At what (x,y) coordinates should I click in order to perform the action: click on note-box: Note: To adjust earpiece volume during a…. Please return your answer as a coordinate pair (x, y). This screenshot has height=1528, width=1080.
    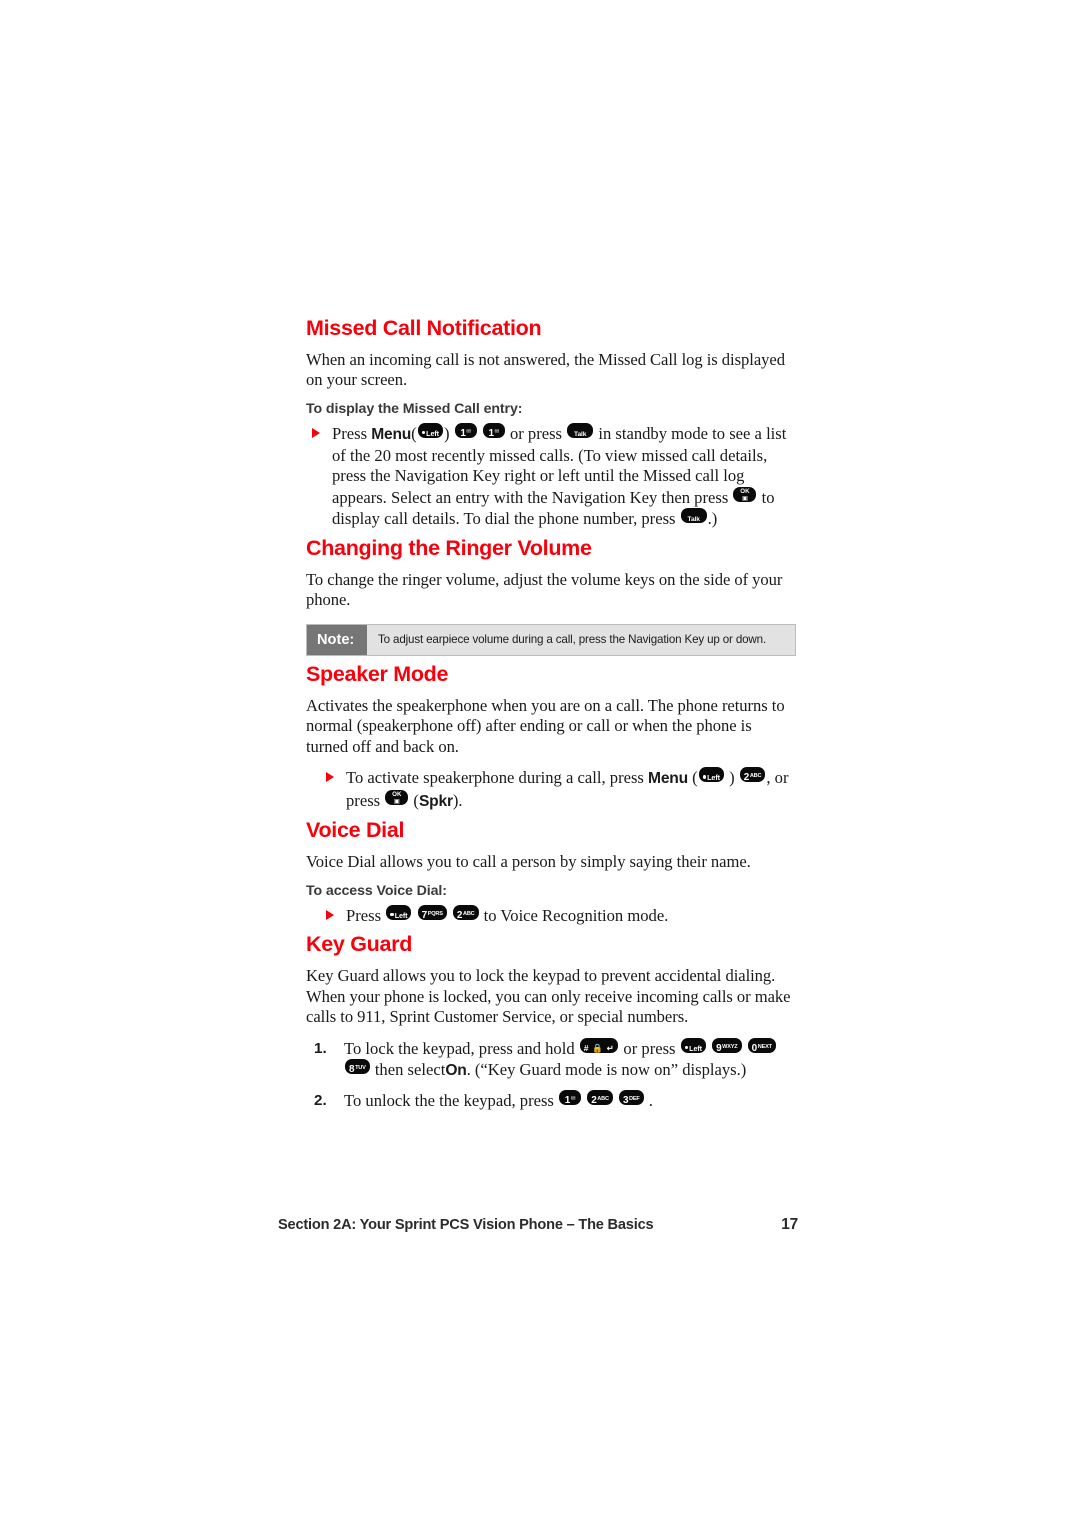
    Looking at the image, I should click on (551, 639).